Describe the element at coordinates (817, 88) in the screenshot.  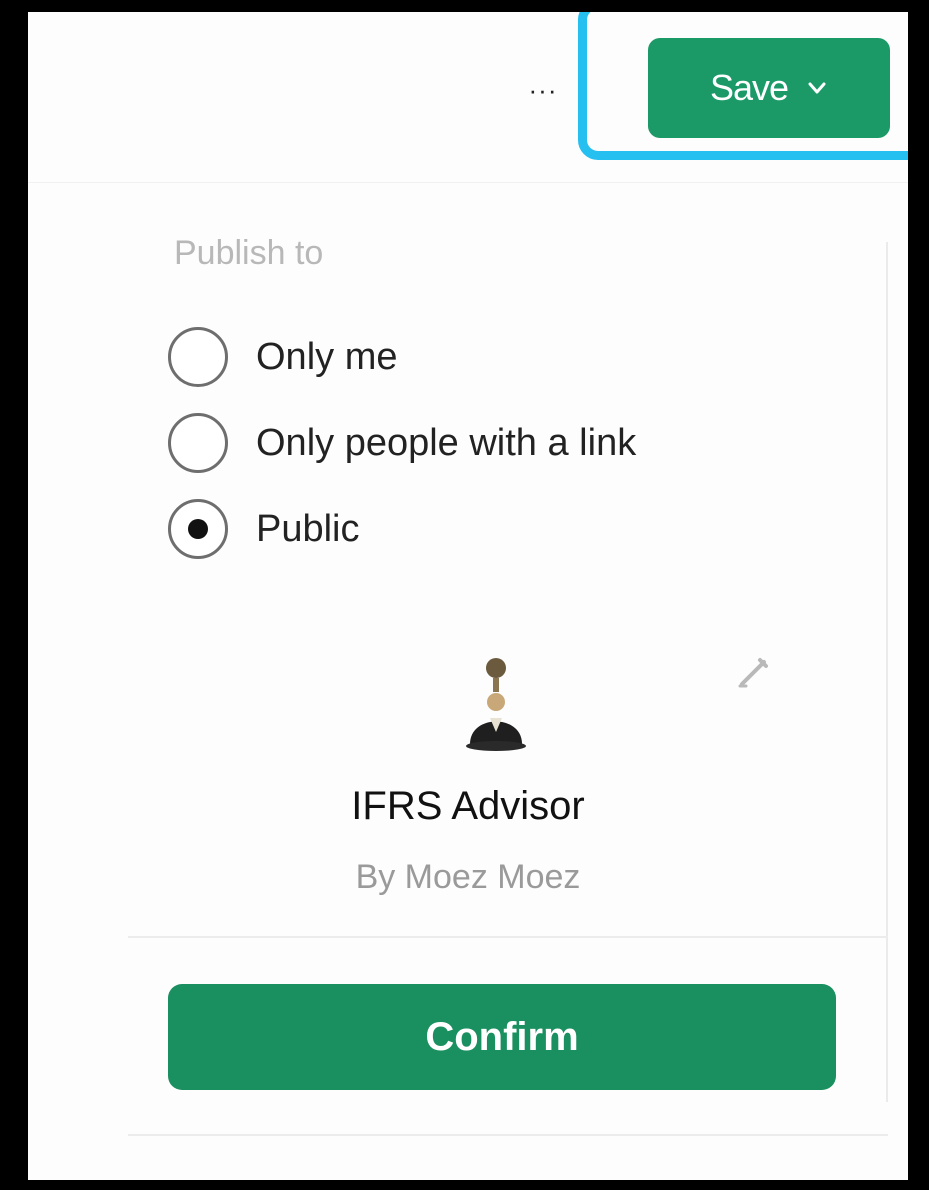
I see `chevron-down-icon` at that location.